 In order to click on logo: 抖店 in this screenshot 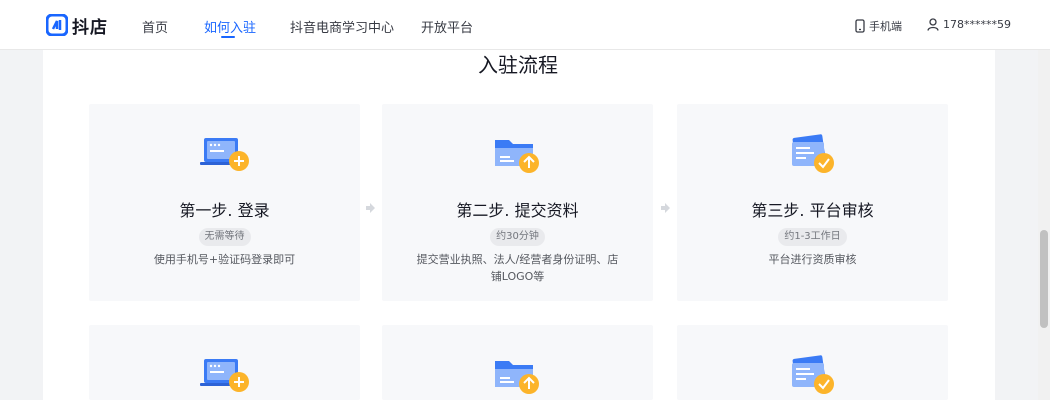, I will do `click(77, 25)`.